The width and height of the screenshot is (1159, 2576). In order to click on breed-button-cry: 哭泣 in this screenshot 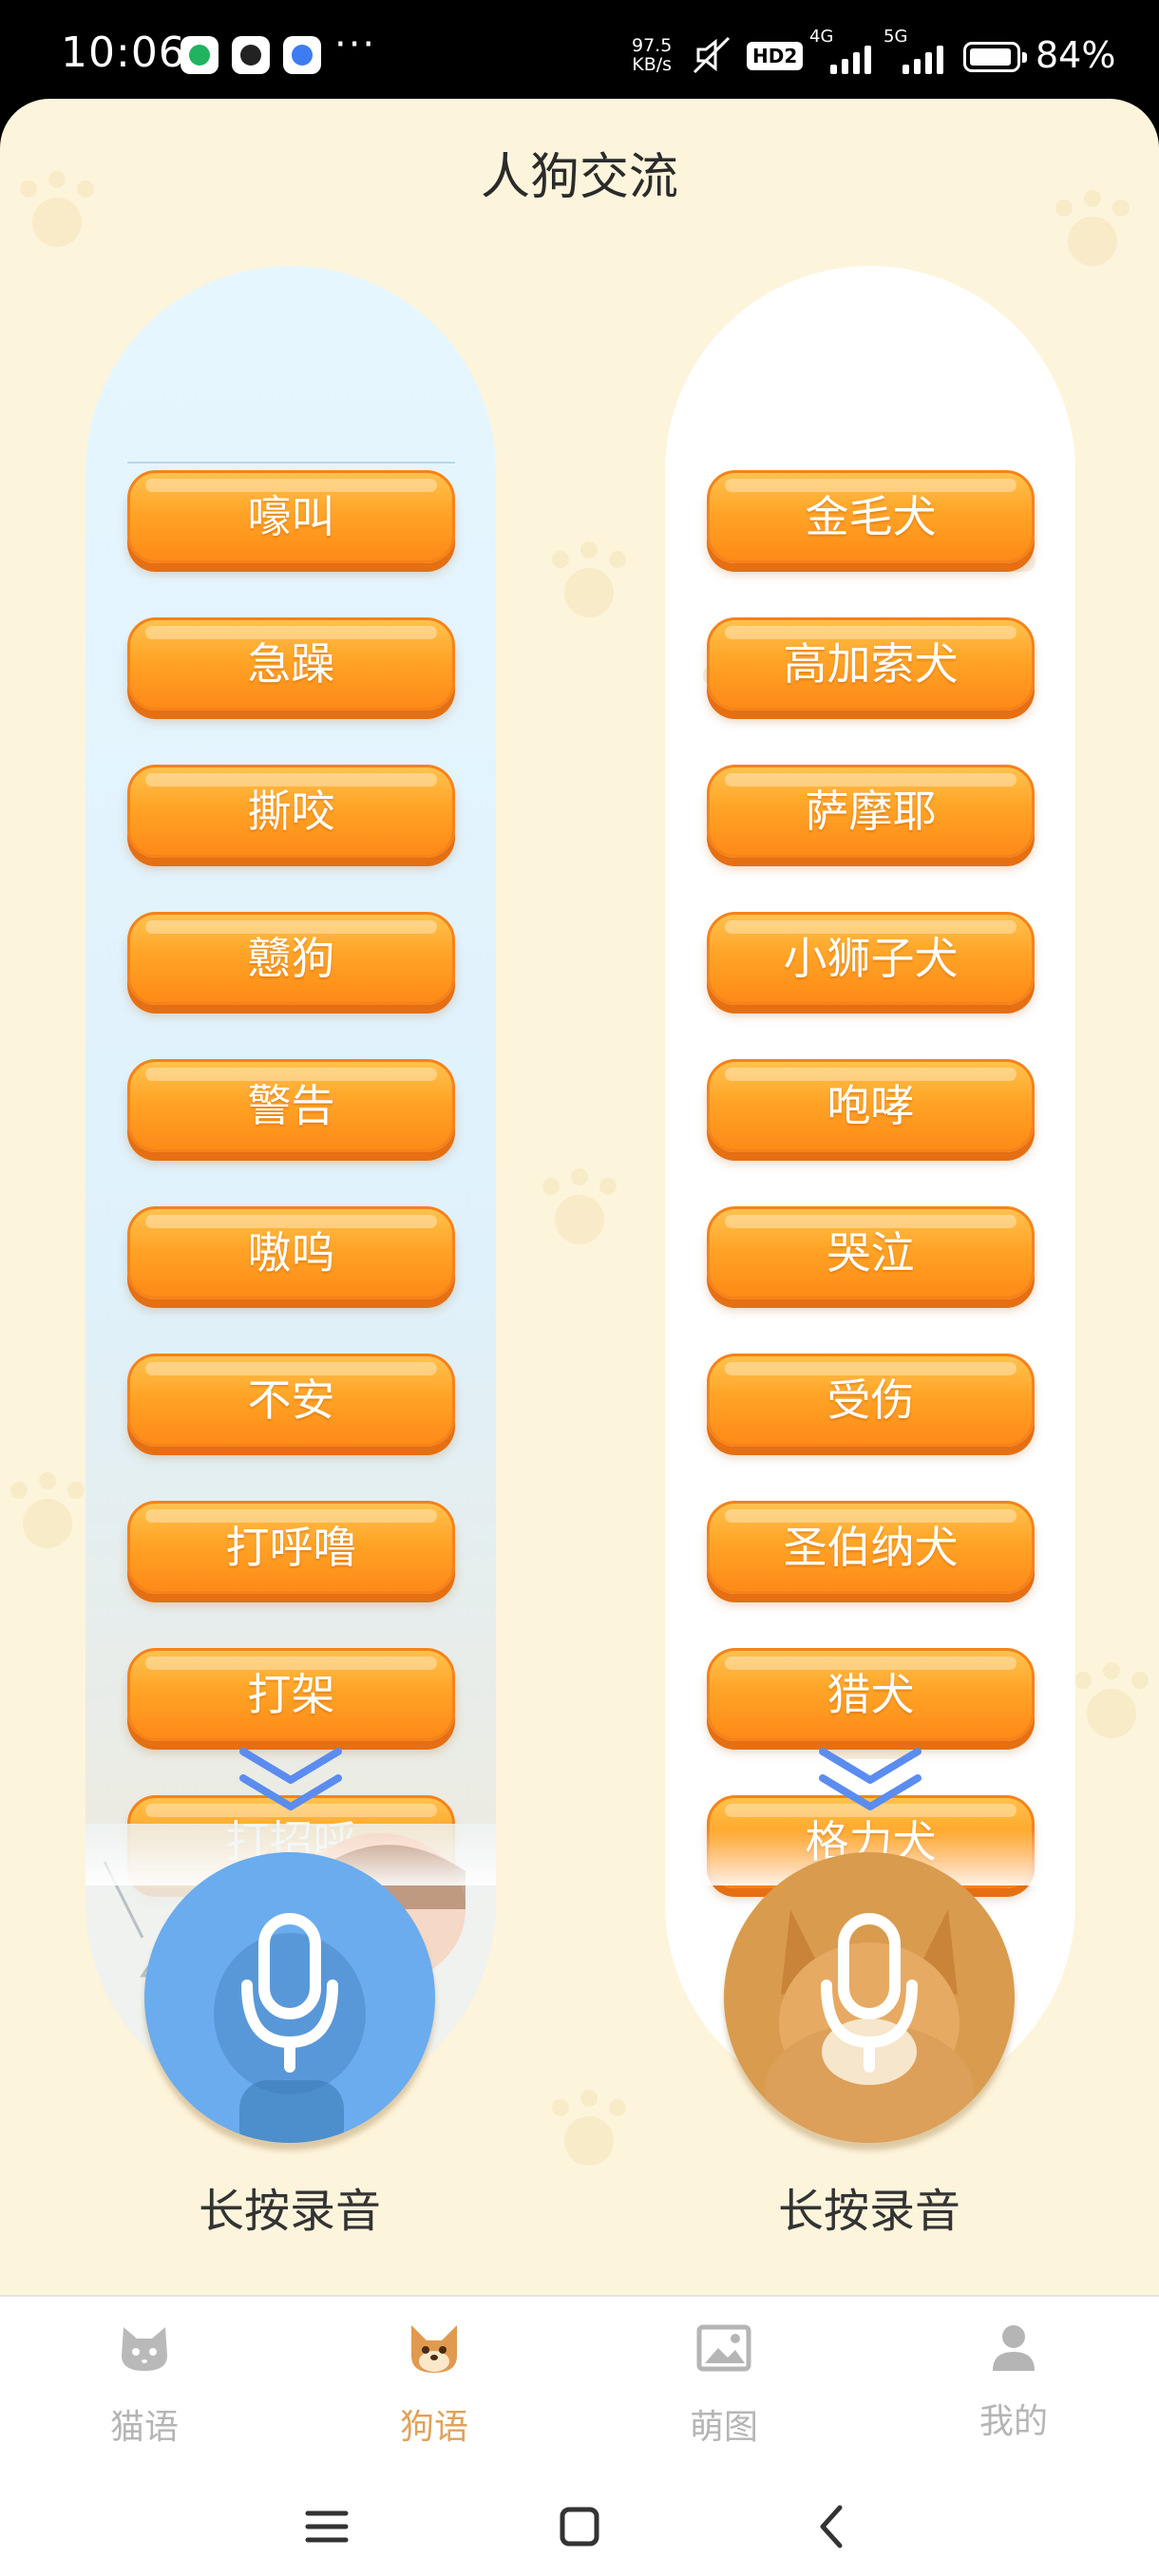, I will do `click(871, 1252)`.